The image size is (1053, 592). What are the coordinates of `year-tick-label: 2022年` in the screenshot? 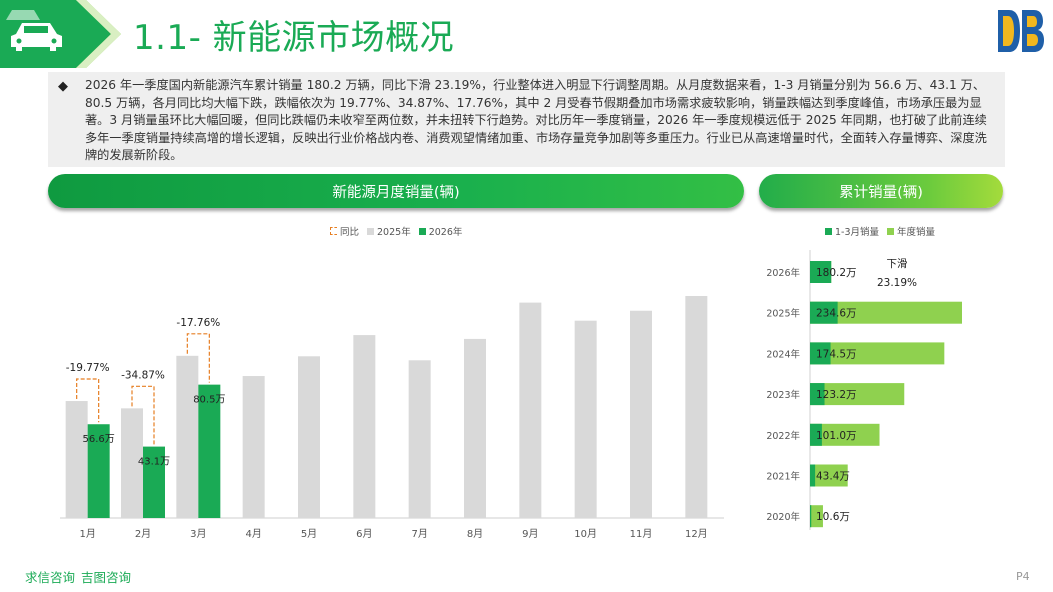 It's located at (783, 436).